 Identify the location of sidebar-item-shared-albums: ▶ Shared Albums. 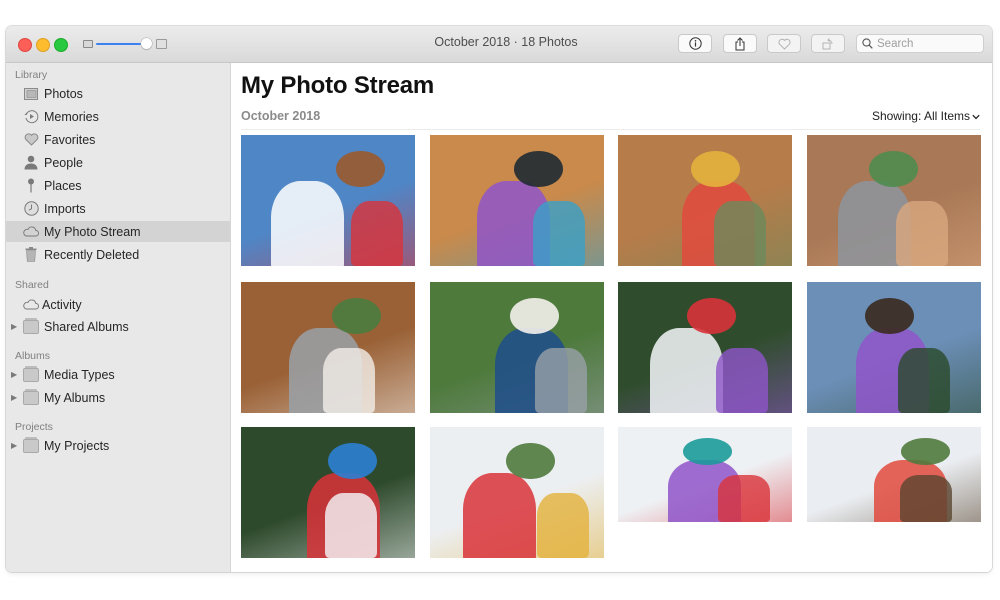
(118, 326).